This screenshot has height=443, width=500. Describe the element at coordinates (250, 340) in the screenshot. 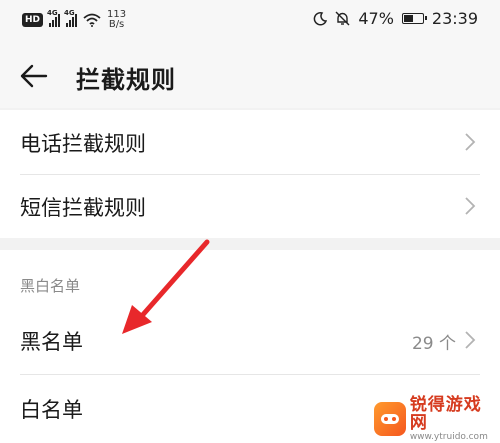

I see `blacklist-item: 黑名单 29 个` at that location.